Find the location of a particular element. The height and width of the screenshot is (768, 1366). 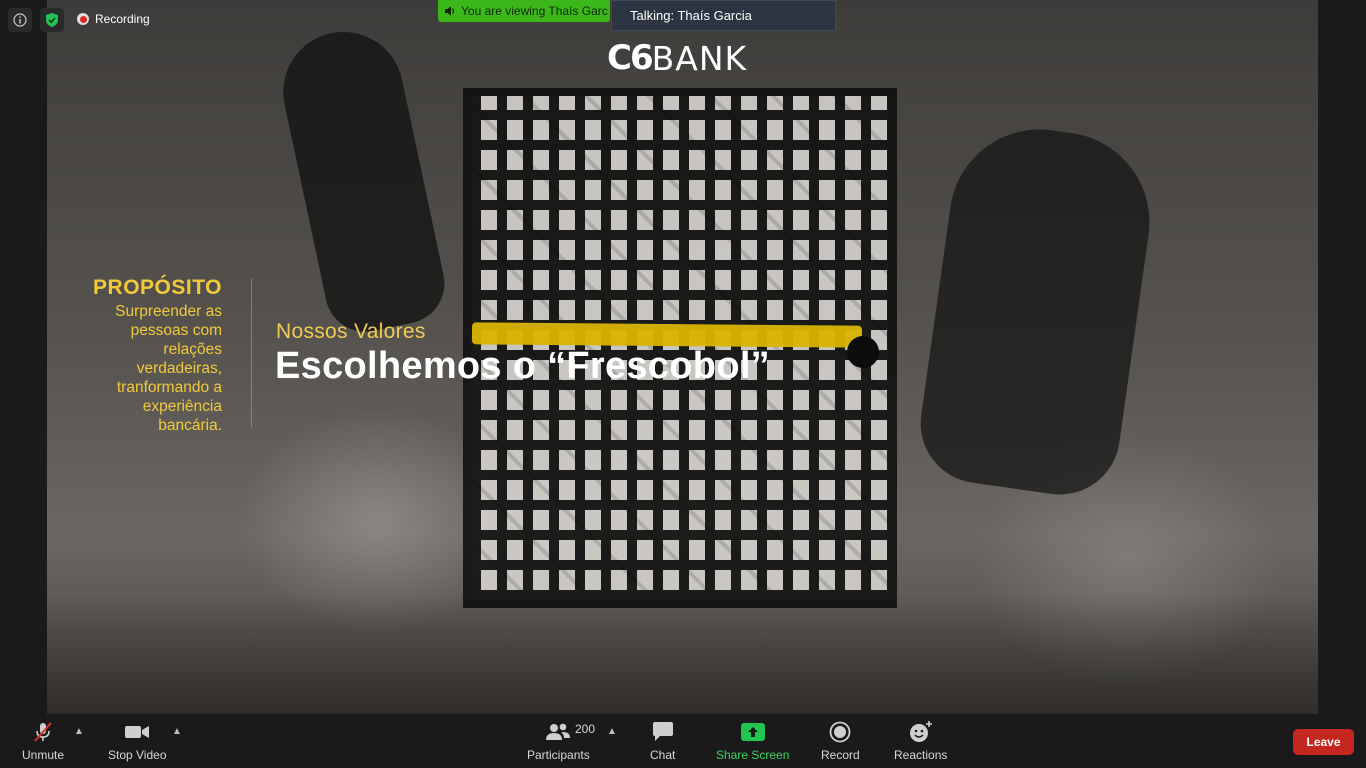

astronaut-figure-right is located at coordinates (1037, 310).